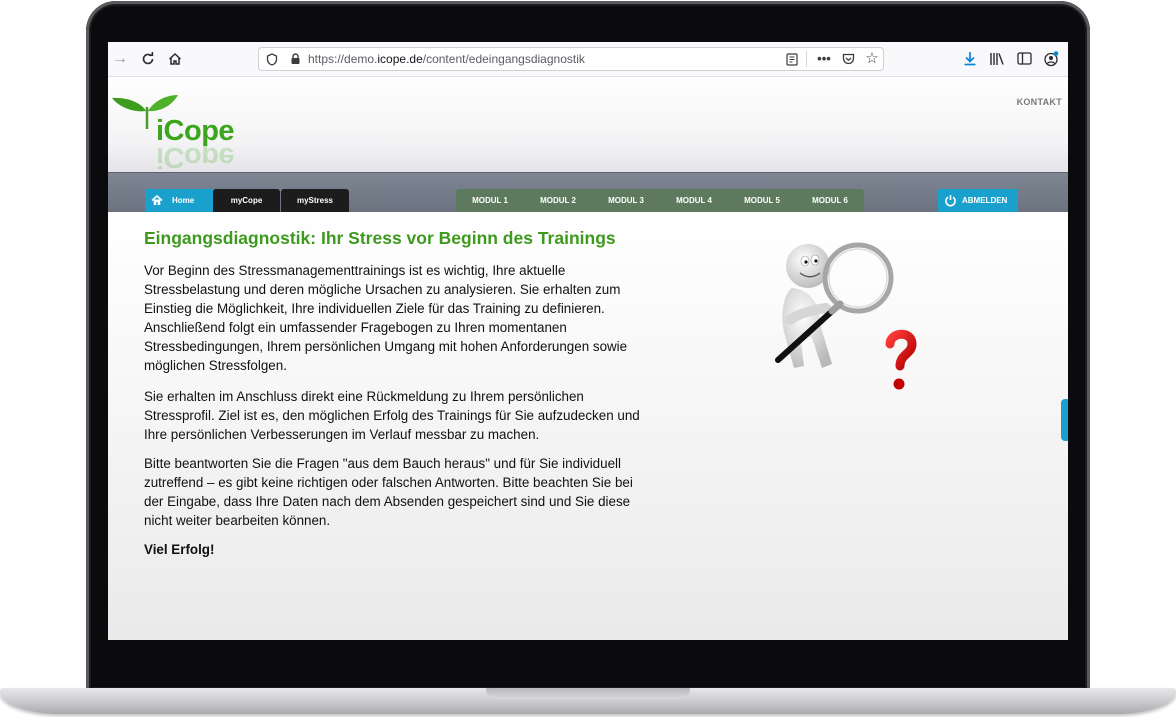 The width and height of the screenshot is (1176, 717). What do you see at coordinates (830, 201) in the screenshot?
I see `nav-modul-6: MODUL 6` at bounding box center [830, 201].